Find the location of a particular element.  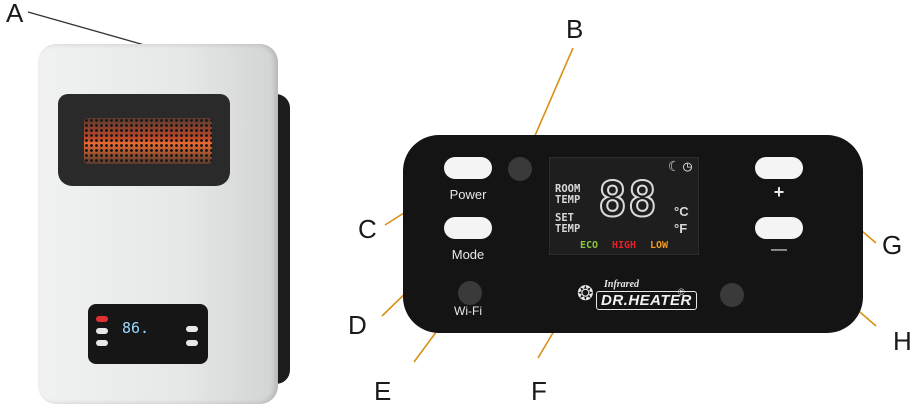

mode-eco-label: ECO is located at coordinates (589, 245).